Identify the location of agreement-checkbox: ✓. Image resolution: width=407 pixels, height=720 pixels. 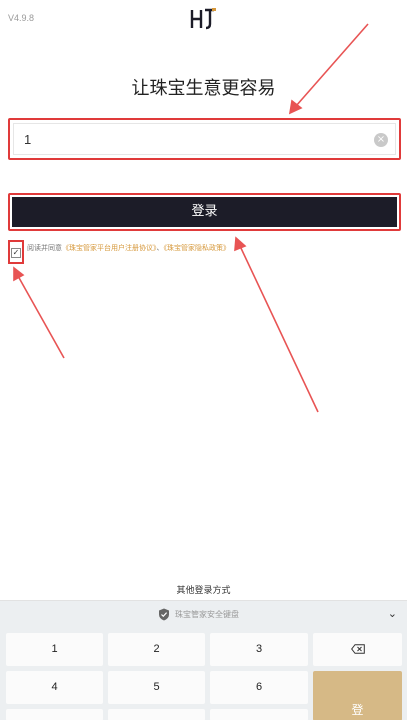
(16, 253).